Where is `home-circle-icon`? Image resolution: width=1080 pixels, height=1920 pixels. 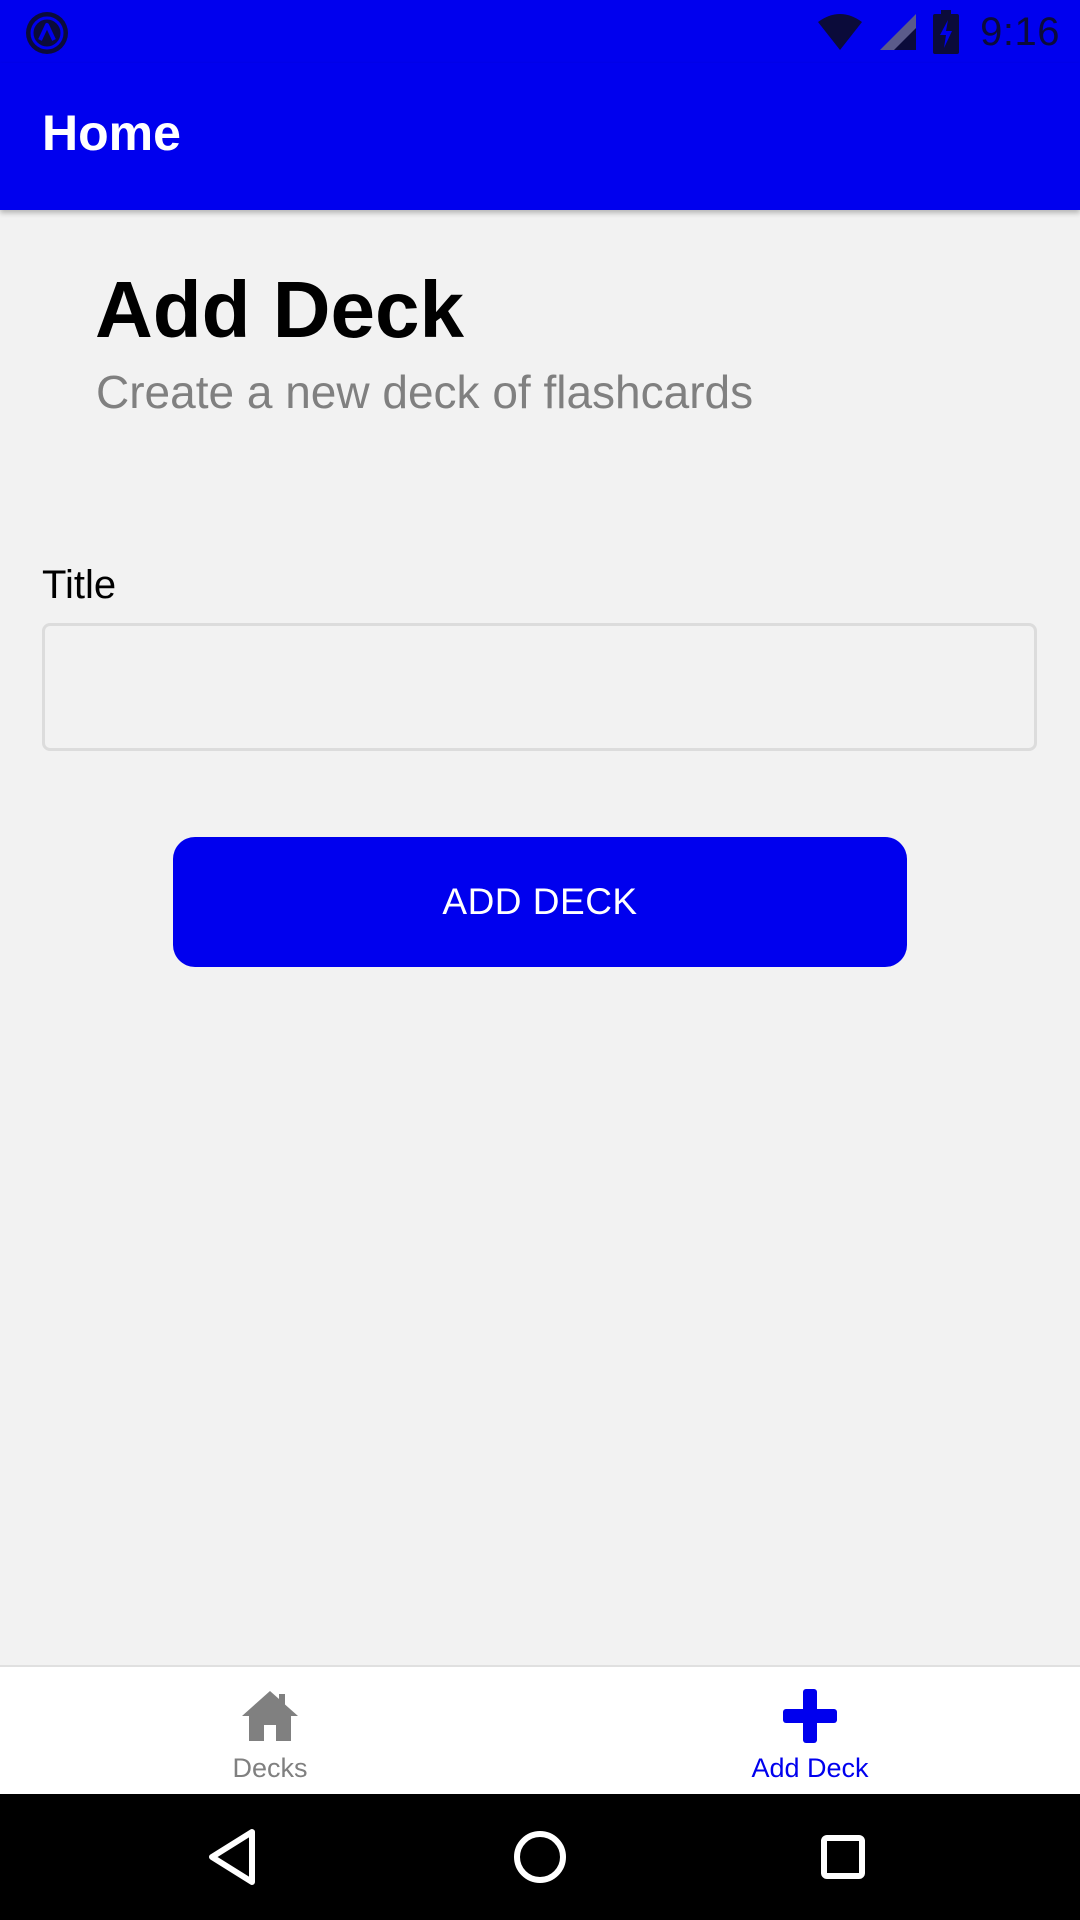
home-circle-icon is located at coordinates (540, 1857).